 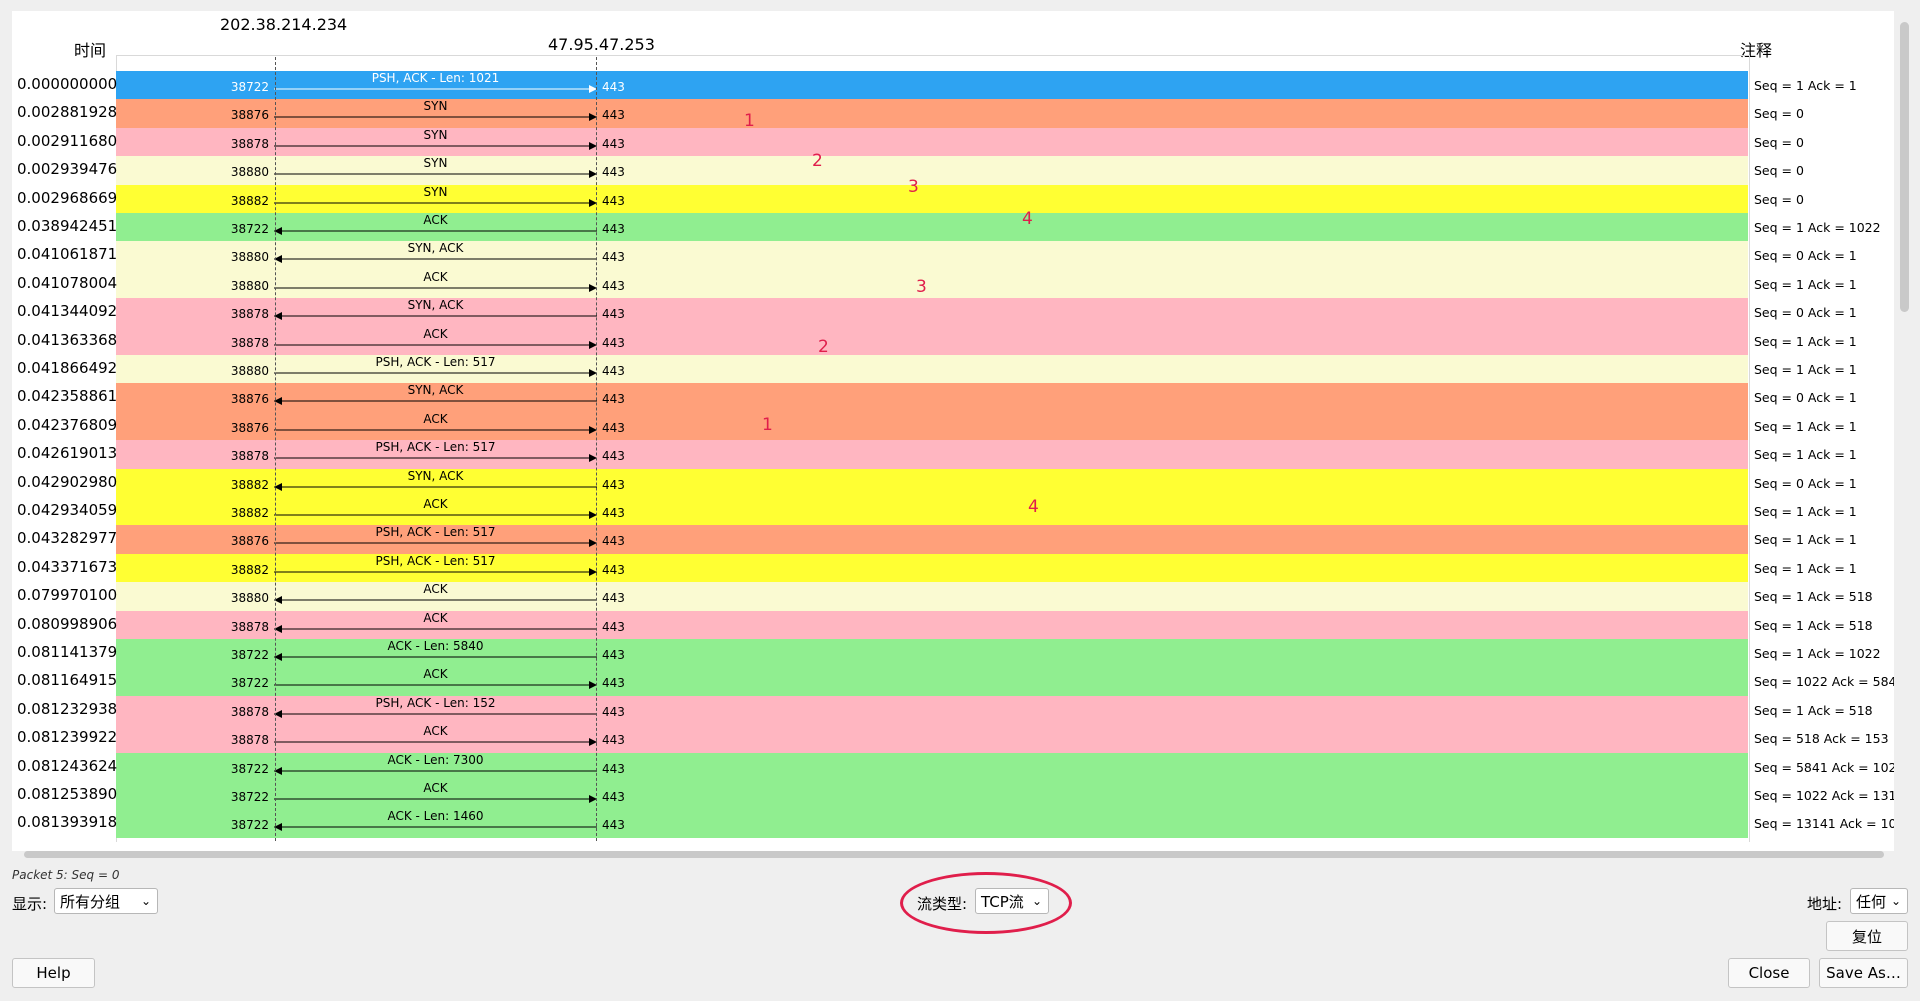 What do you see at coordinates (67, 169) in the screenshot?
I see `flow-row-time: 0.002939476` at bounding box center [67, 169].